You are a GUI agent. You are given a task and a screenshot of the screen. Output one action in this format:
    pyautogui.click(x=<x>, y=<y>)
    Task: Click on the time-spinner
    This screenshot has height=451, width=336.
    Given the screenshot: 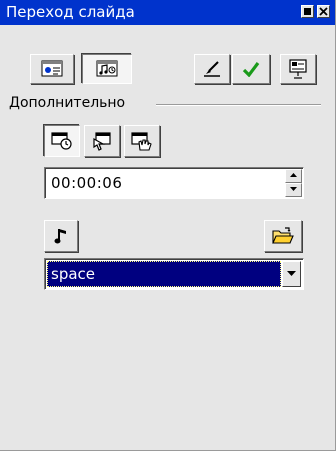 What is the action you would take?
    pyautogui.click(x=293, y=183)
    